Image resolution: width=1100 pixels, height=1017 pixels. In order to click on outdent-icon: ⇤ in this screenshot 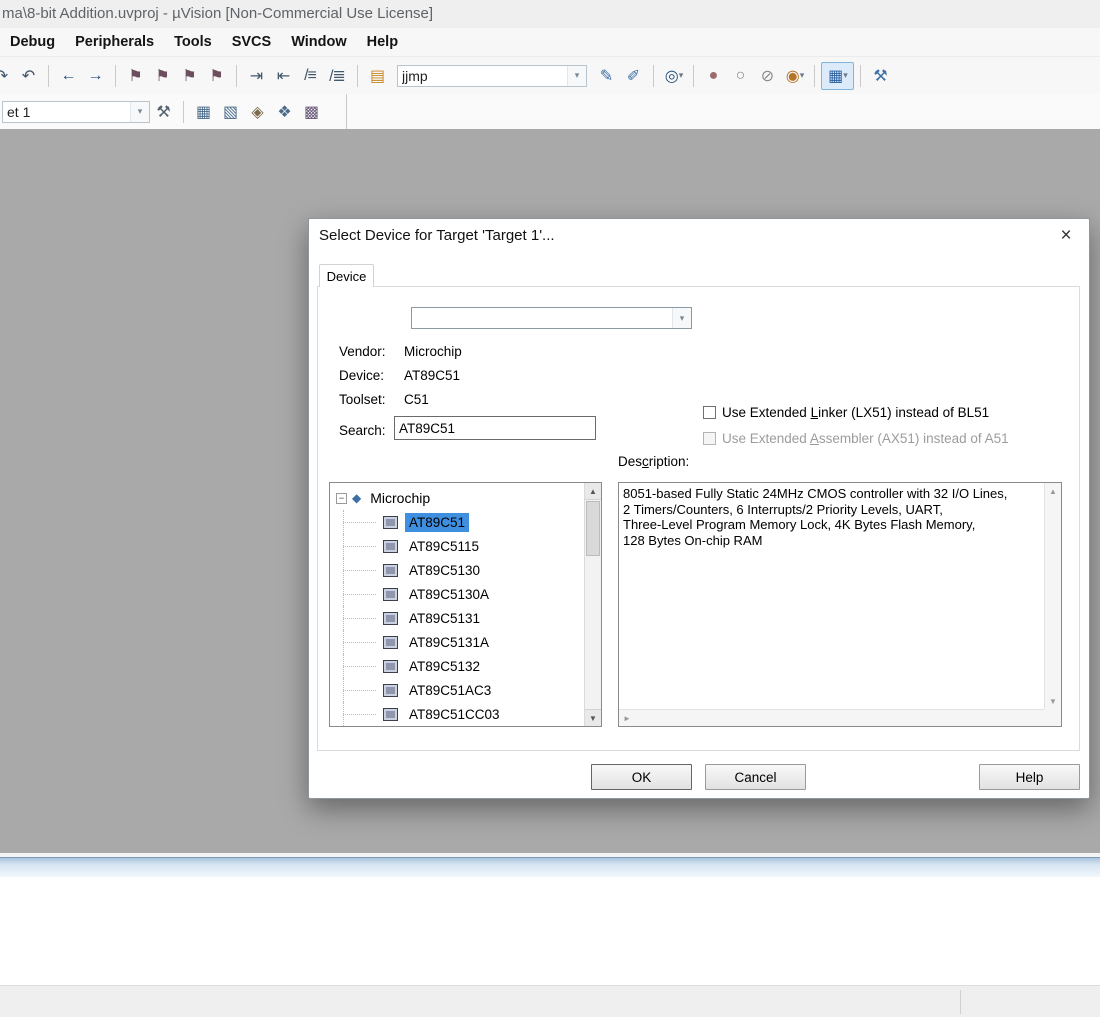, I will do `click(283, 76)`.